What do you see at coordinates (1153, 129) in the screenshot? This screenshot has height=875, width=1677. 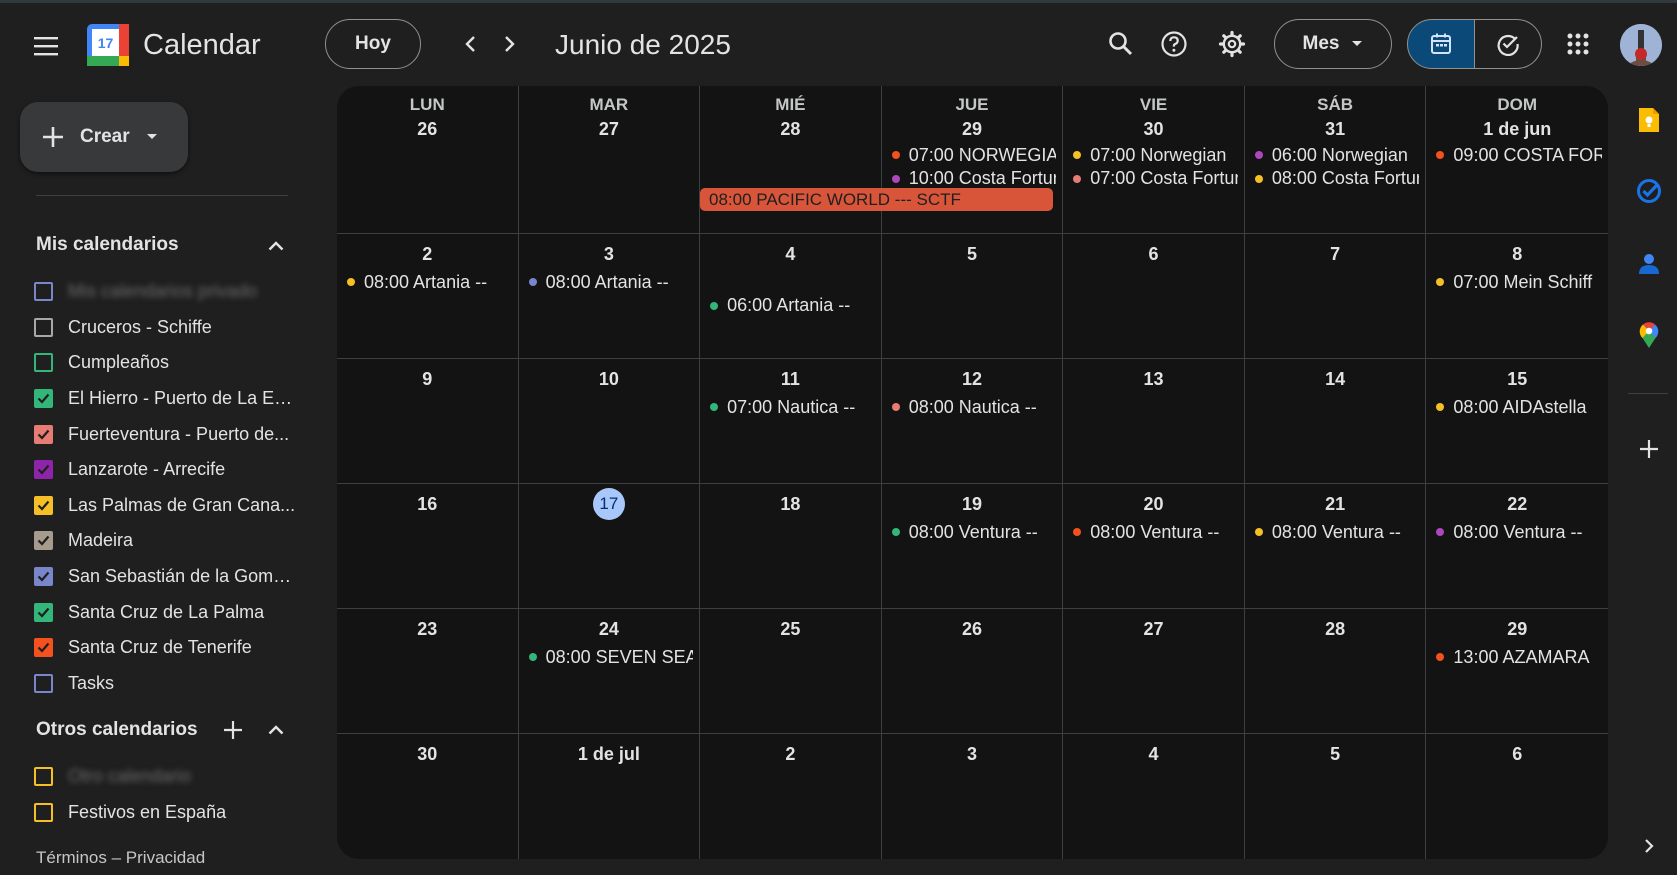 I see `day-number: 30` at bounding box center [1153, 129].